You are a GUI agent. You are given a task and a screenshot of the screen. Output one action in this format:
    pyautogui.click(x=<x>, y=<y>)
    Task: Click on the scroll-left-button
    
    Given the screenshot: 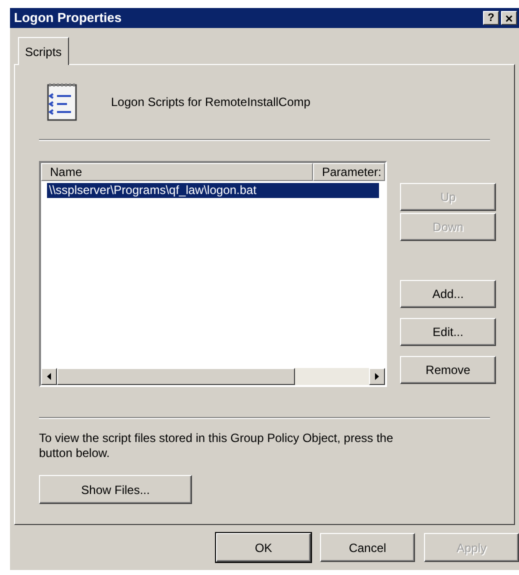 What is the action you would take?
    pyautogui.click(x=49, y=376)
    